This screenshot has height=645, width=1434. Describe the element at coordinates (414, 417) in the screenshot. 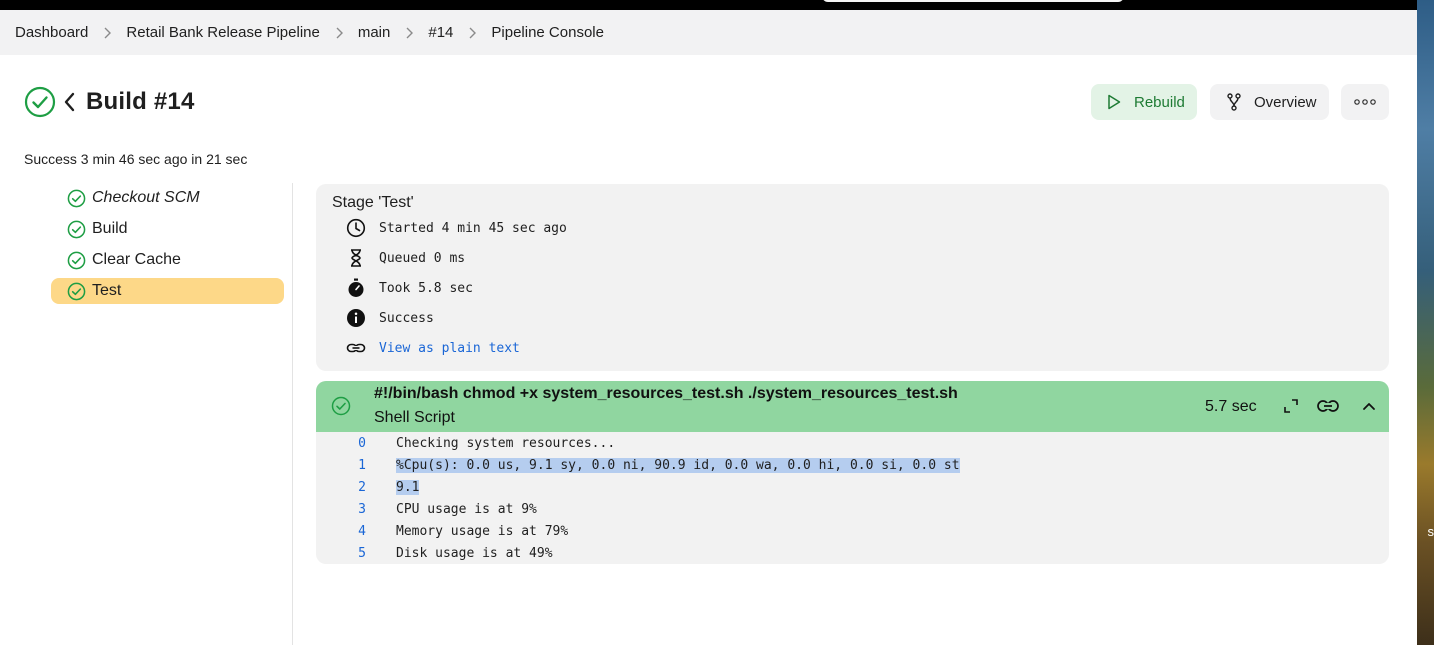

I see `step-type: Shell Script` at that location.